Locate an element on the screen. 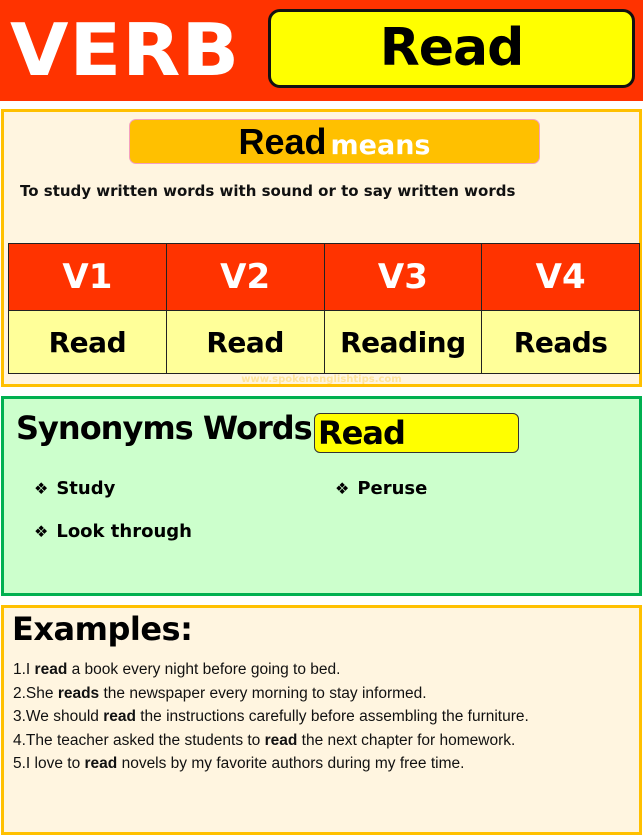 The image size is (643, 835). synonym-label: Look through is located at coordinates (124, 531).